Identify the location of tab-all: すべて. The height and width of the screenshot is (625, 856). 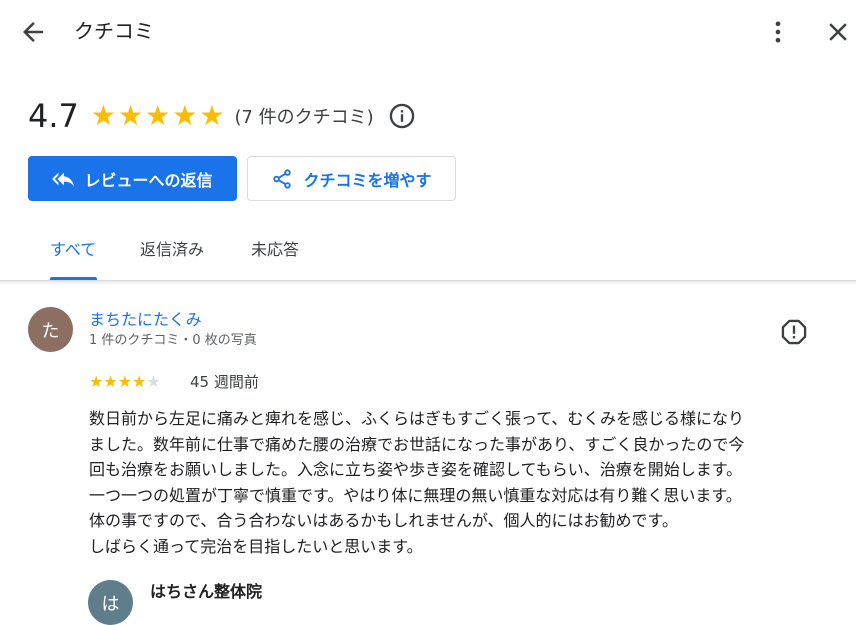
(73, 250).